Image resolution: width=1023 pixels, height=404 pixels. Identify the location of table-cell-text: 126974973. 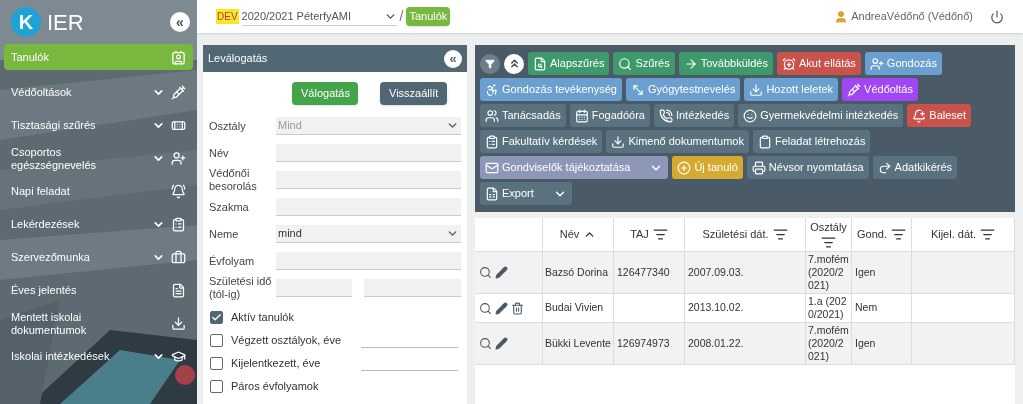
(643, 343).